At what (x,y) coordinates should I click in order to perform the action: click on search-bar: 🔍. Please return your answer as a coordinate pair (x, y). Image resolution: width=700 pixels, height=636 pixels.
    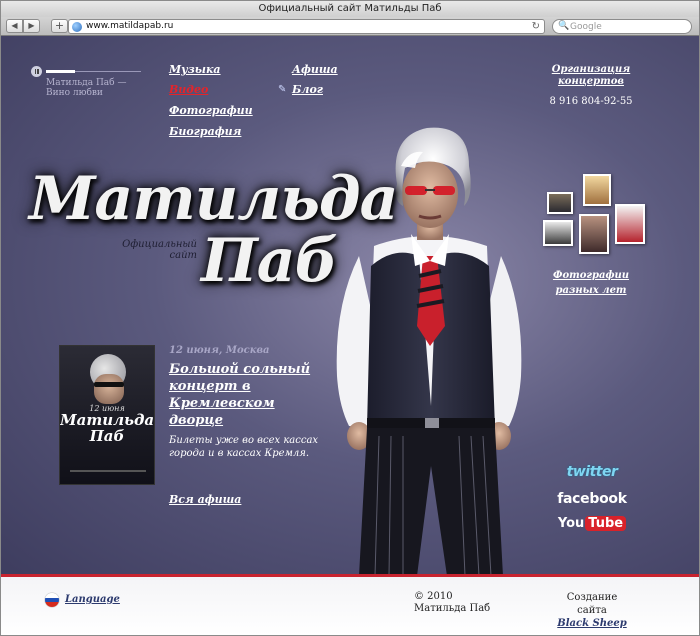
    Looking at the image, I should click on (622, 26).